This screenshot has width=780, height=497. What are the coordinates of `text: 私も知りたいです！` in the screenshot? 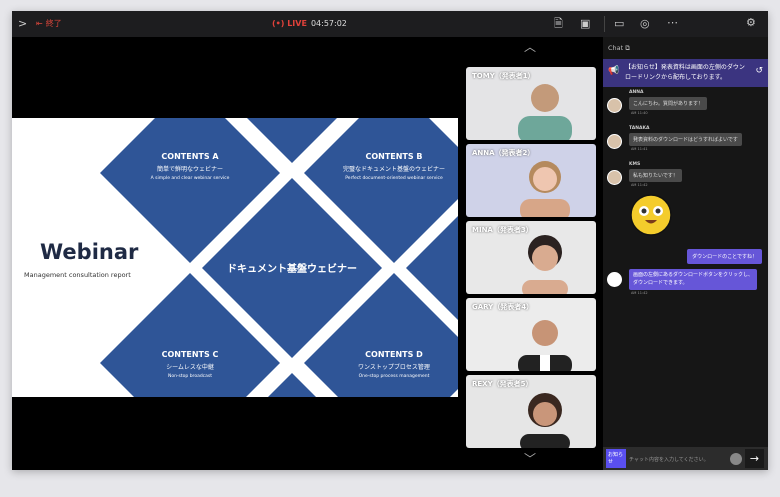 It's located at (655, 175).